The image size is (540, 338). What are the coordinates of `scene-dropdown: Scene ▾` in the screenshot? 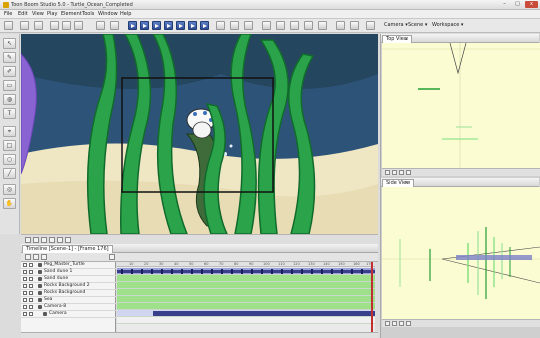 It's located at (417, 25).